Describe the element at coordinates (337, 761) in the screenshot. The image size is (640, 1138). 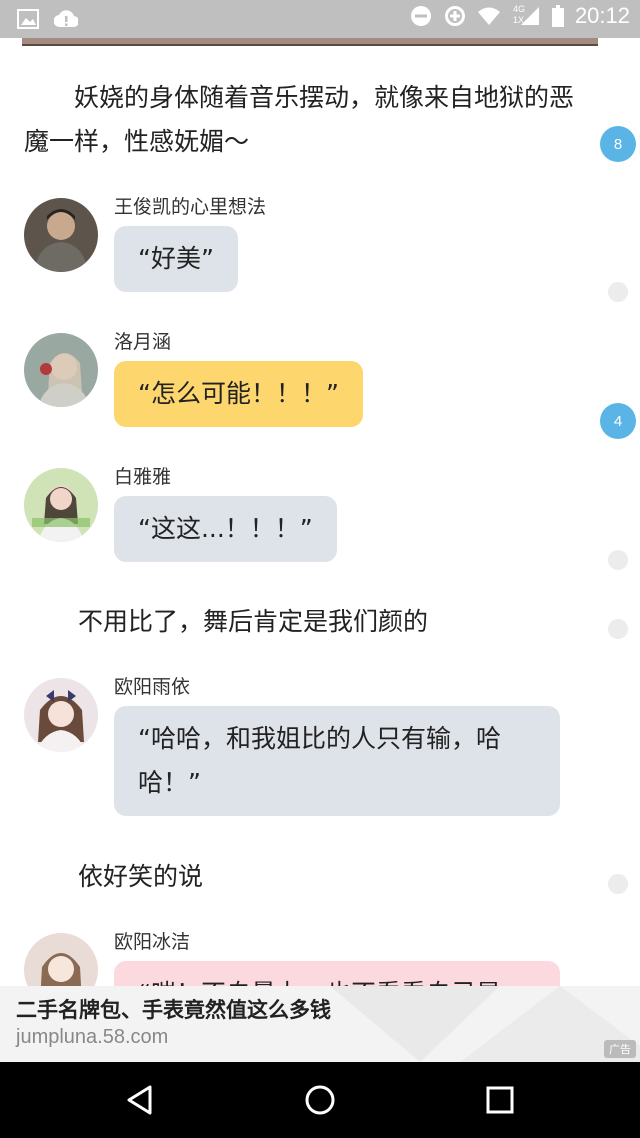
I see `message-bubble: “哈哈，和我姐比的人只有输，哈哈！”` at that location.